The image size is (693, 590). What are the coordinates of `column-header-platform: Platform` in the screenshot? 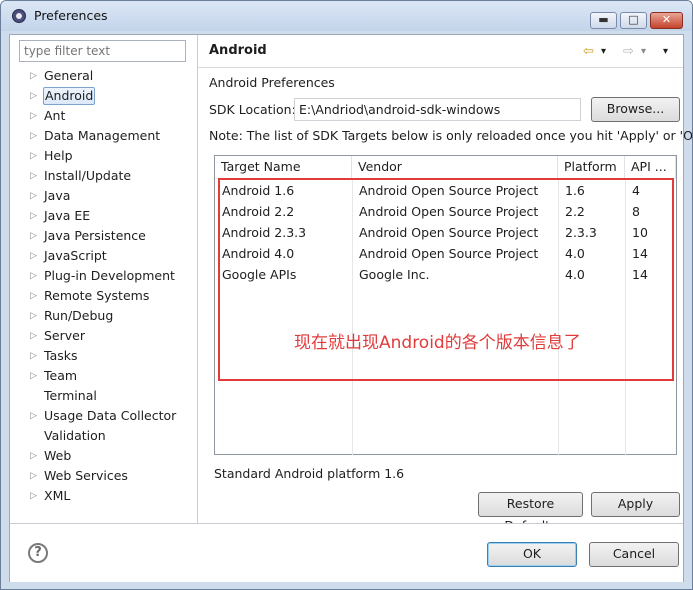 It's located at (591, 167).